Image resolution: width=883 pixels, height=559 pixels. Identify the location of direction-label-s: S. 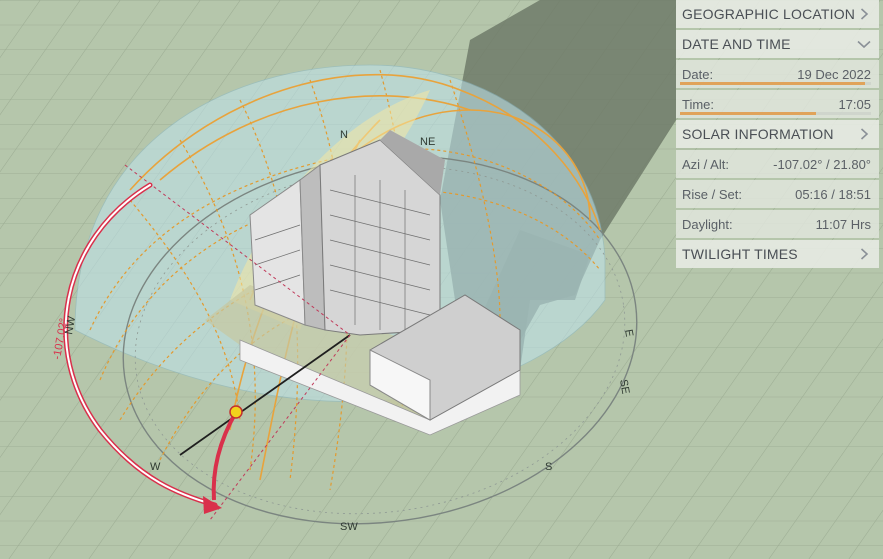
(548, 467).